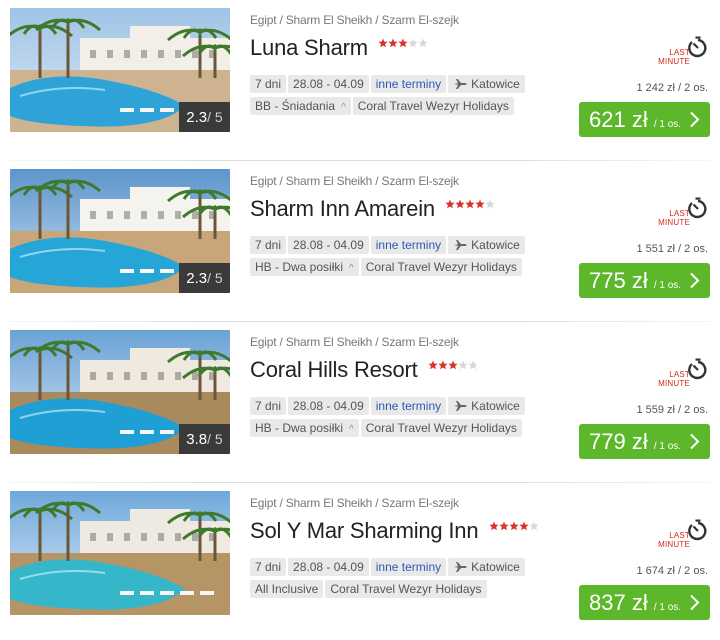 The height and width of the screenshot is (640, 720). I want to click on hotel-name-row: Luna Sharm, so click(339, 50).